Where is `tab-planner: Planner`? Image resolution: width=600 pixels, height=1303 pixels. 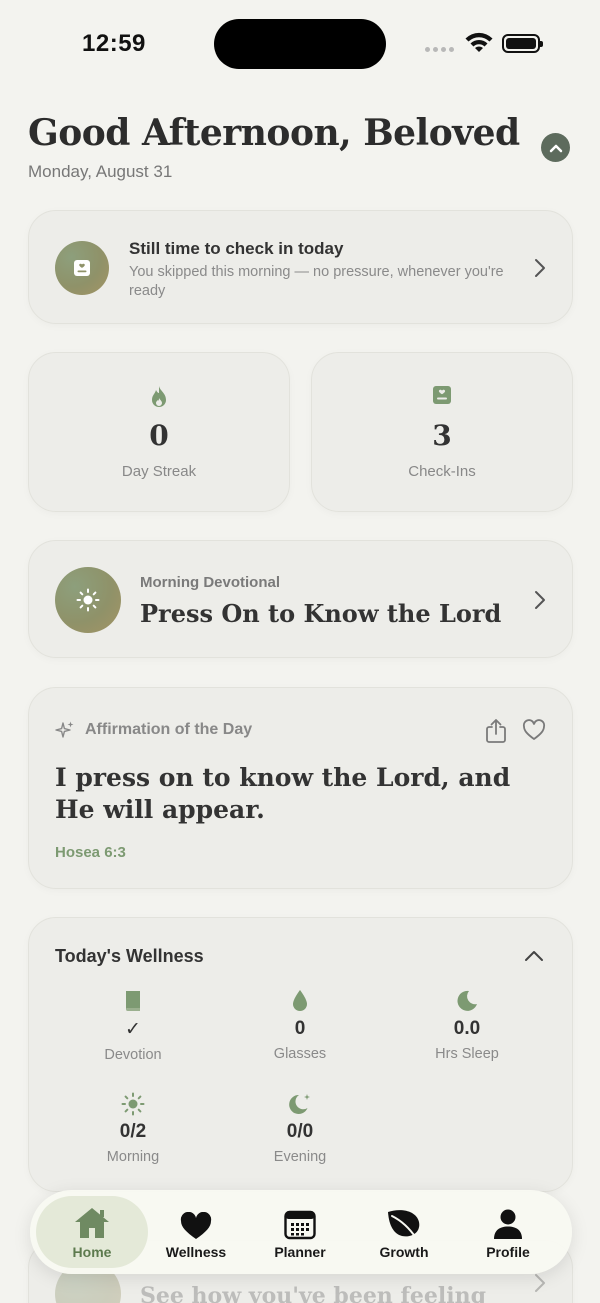 tab-planner: Planner is located at coordinates (300, 1232).